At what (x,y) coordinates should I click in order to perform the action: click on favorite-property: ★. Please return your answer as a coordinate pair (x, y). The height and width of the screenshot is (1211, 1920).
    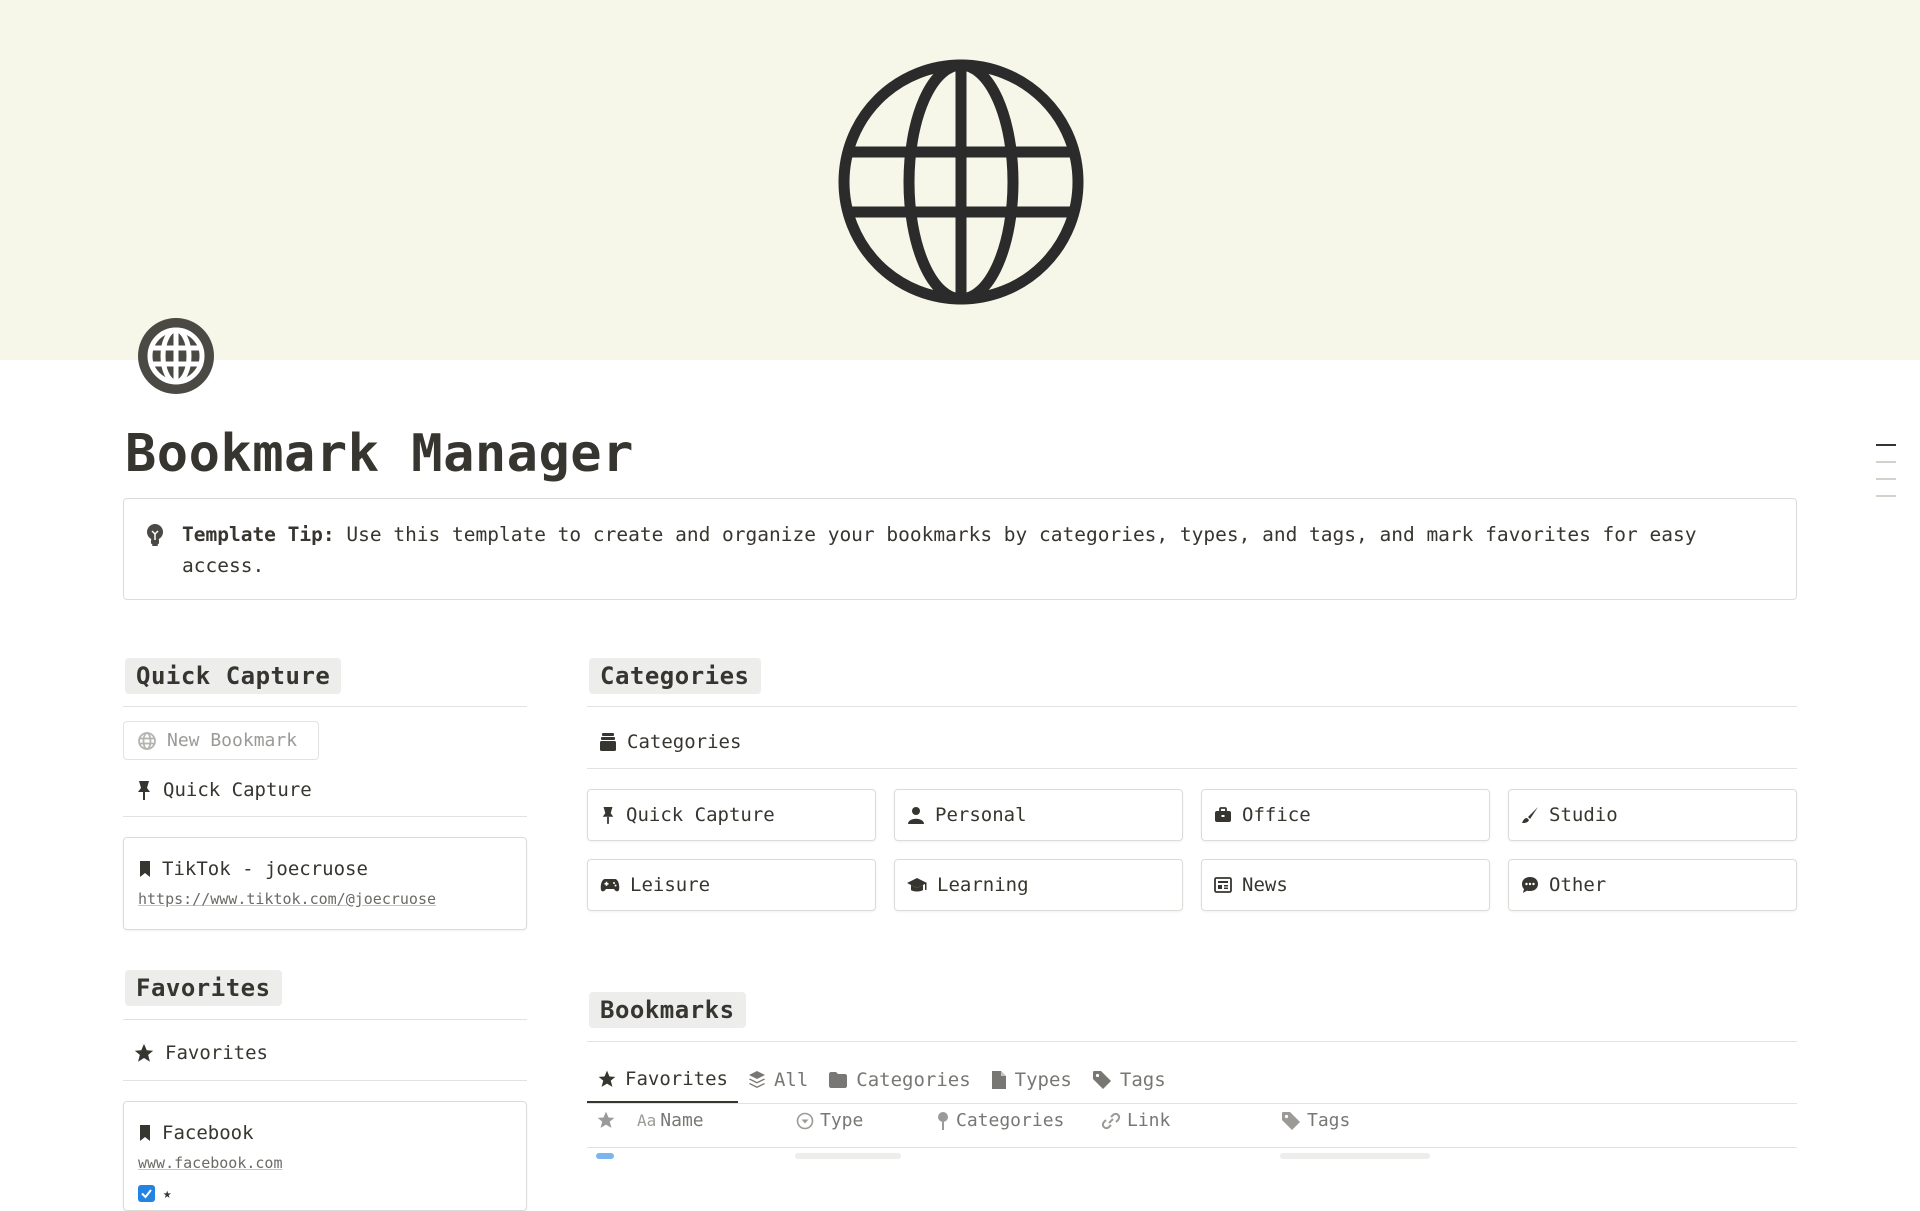
    Looking at the image, I should click on (154, 1193).